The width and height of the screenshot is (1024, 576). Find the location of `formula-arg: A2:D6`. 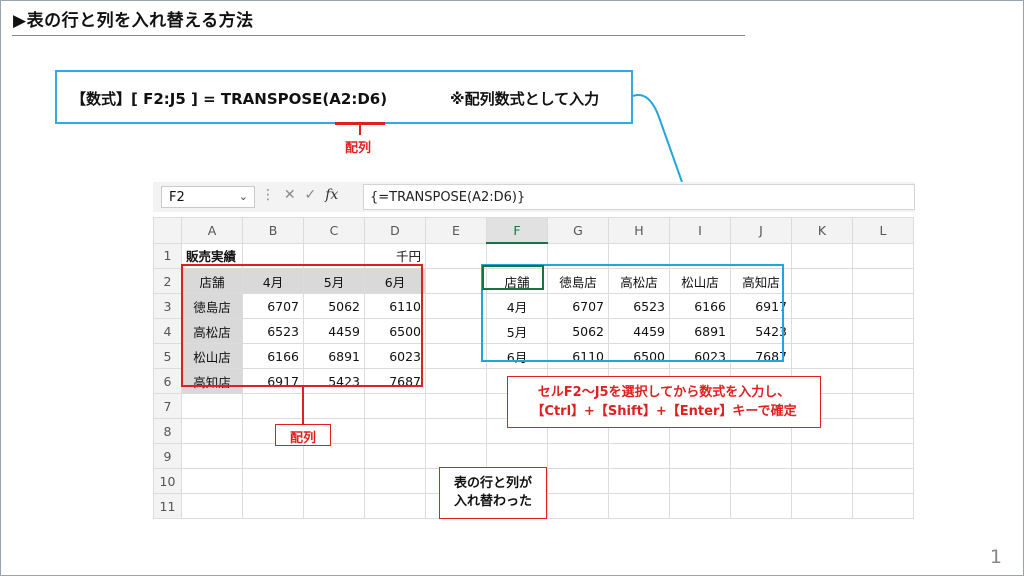

formula-arg: A2:D6 is located at coordinates (355, 99).